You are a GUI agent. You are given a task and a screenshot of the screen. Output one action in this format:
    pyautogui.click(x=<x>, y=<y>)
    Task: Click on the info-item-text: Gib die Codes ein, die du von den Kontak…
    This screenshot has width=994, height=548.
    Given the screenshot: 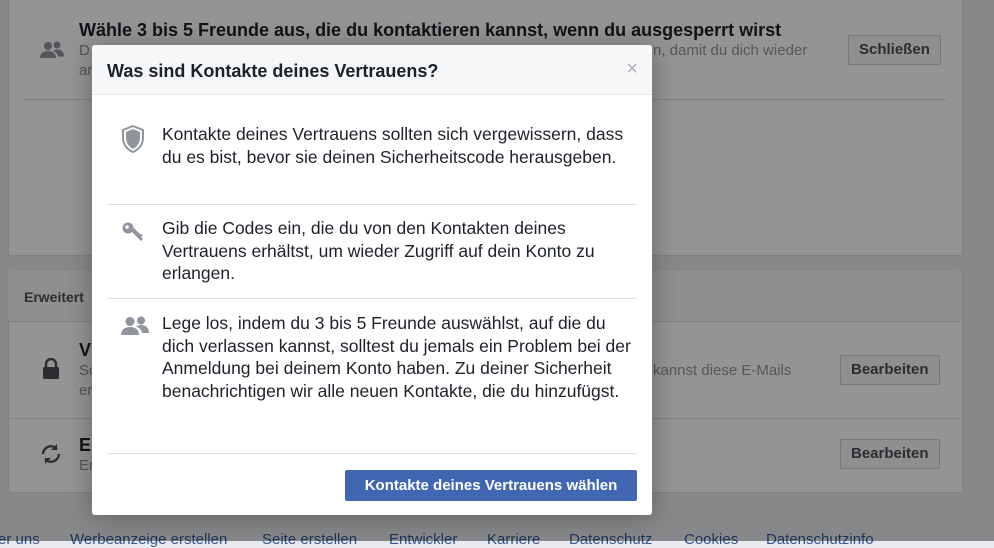 What is the action you would take?
    pyautogui.click(x=378, y=250)
    